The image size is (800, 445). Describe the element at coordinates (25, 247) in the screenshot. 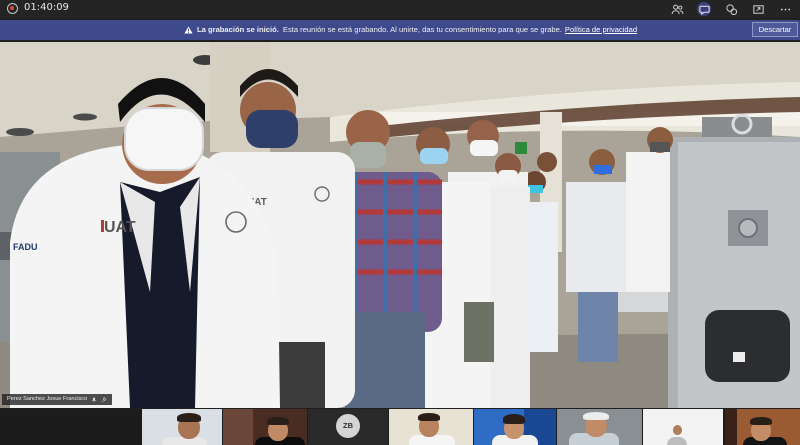

I see `fadu-badge: FADU` at that location.